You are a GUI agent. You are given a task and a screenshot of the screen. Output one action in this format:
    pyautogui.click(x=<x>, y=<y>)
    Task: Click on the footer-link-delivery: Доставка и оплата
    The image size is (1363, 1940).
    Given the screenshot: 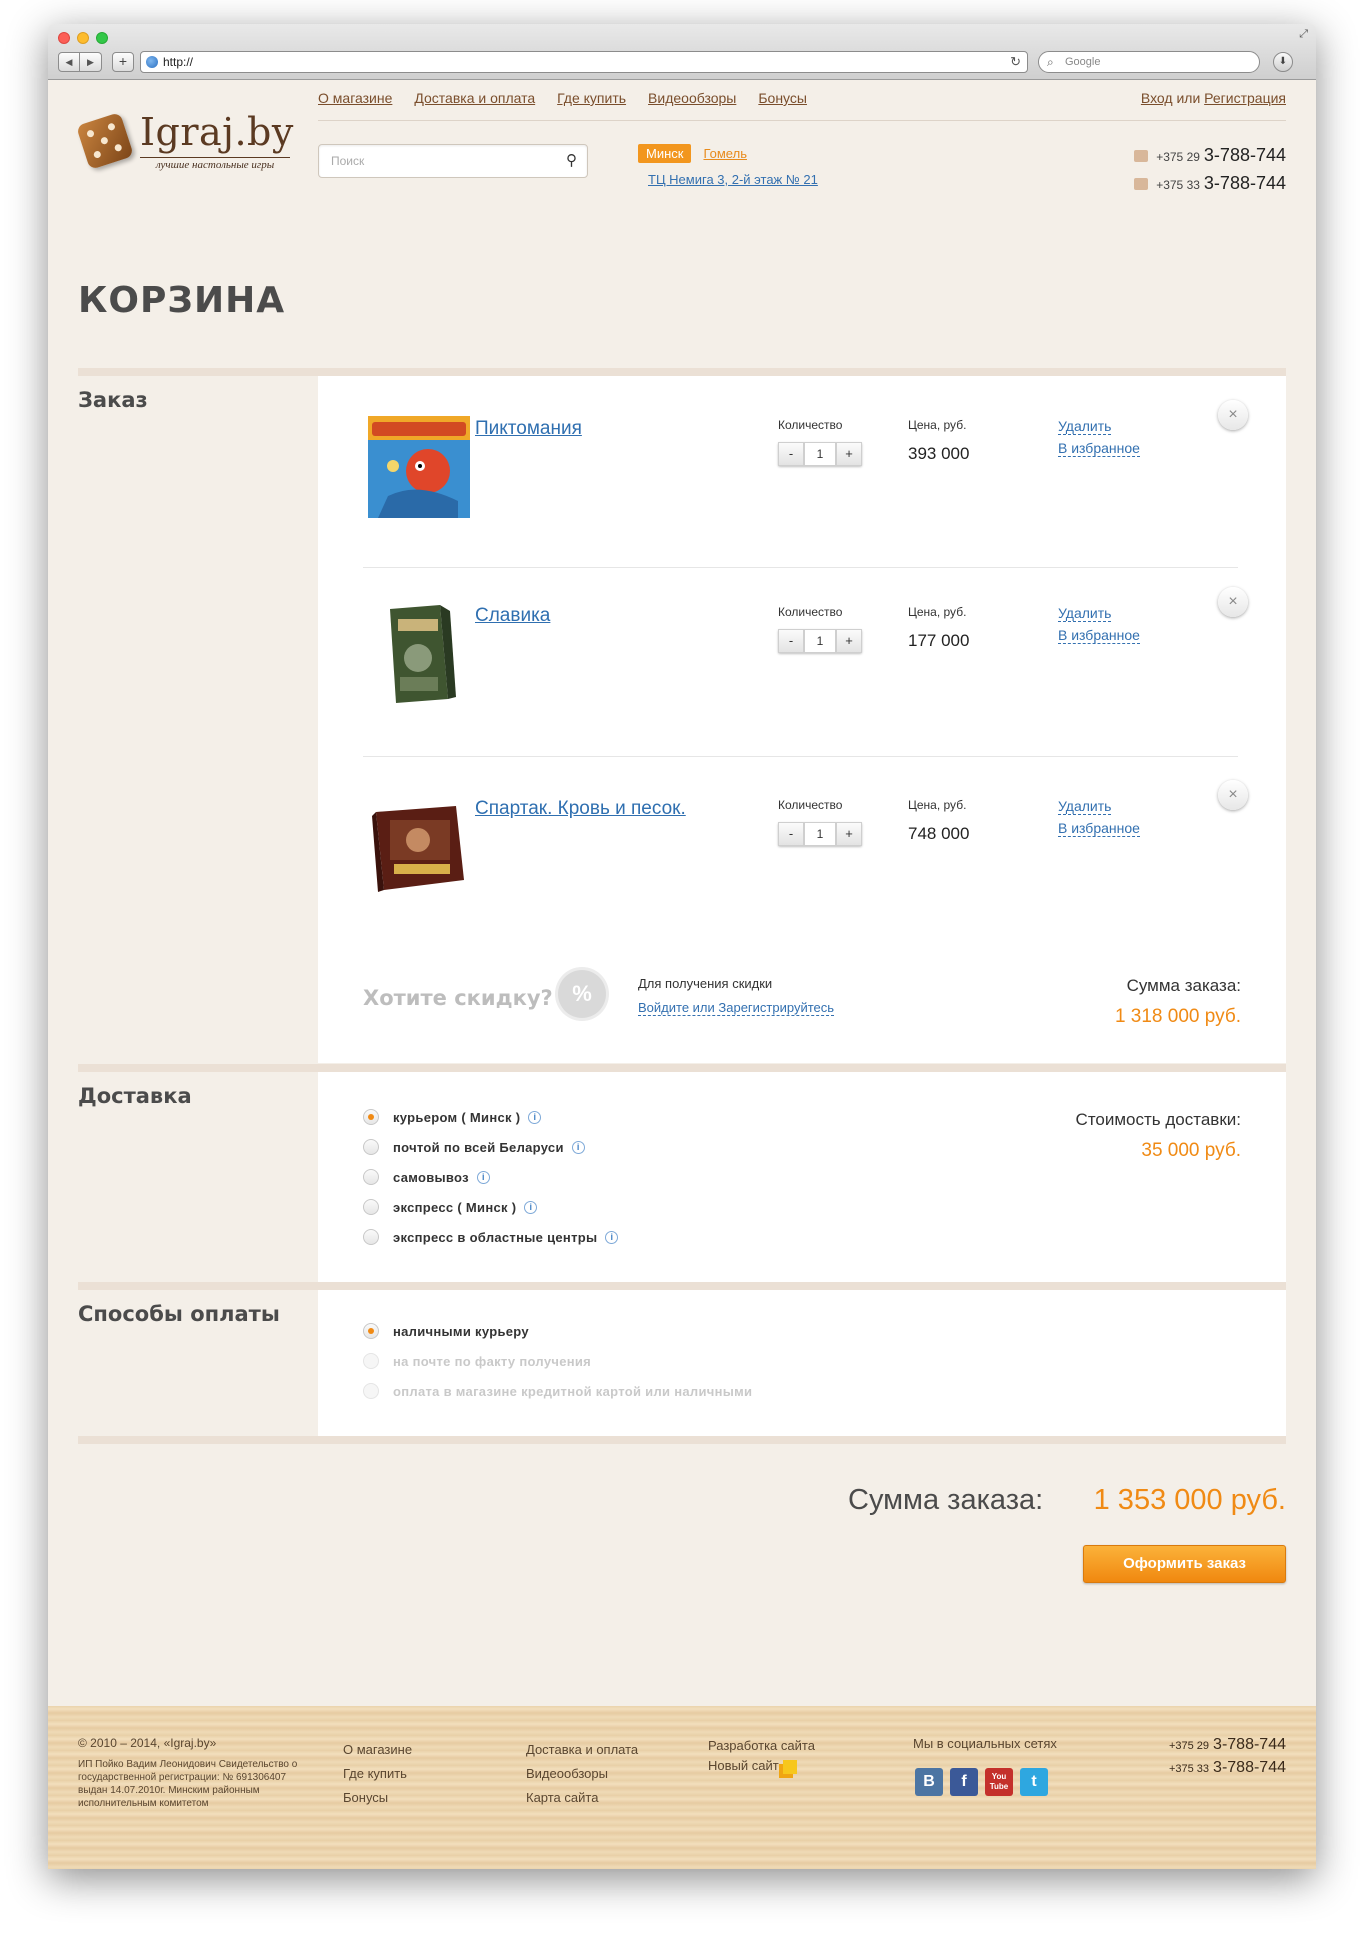 What is the action you would take?
    pyautogui.click(x=582, y=1750)
    